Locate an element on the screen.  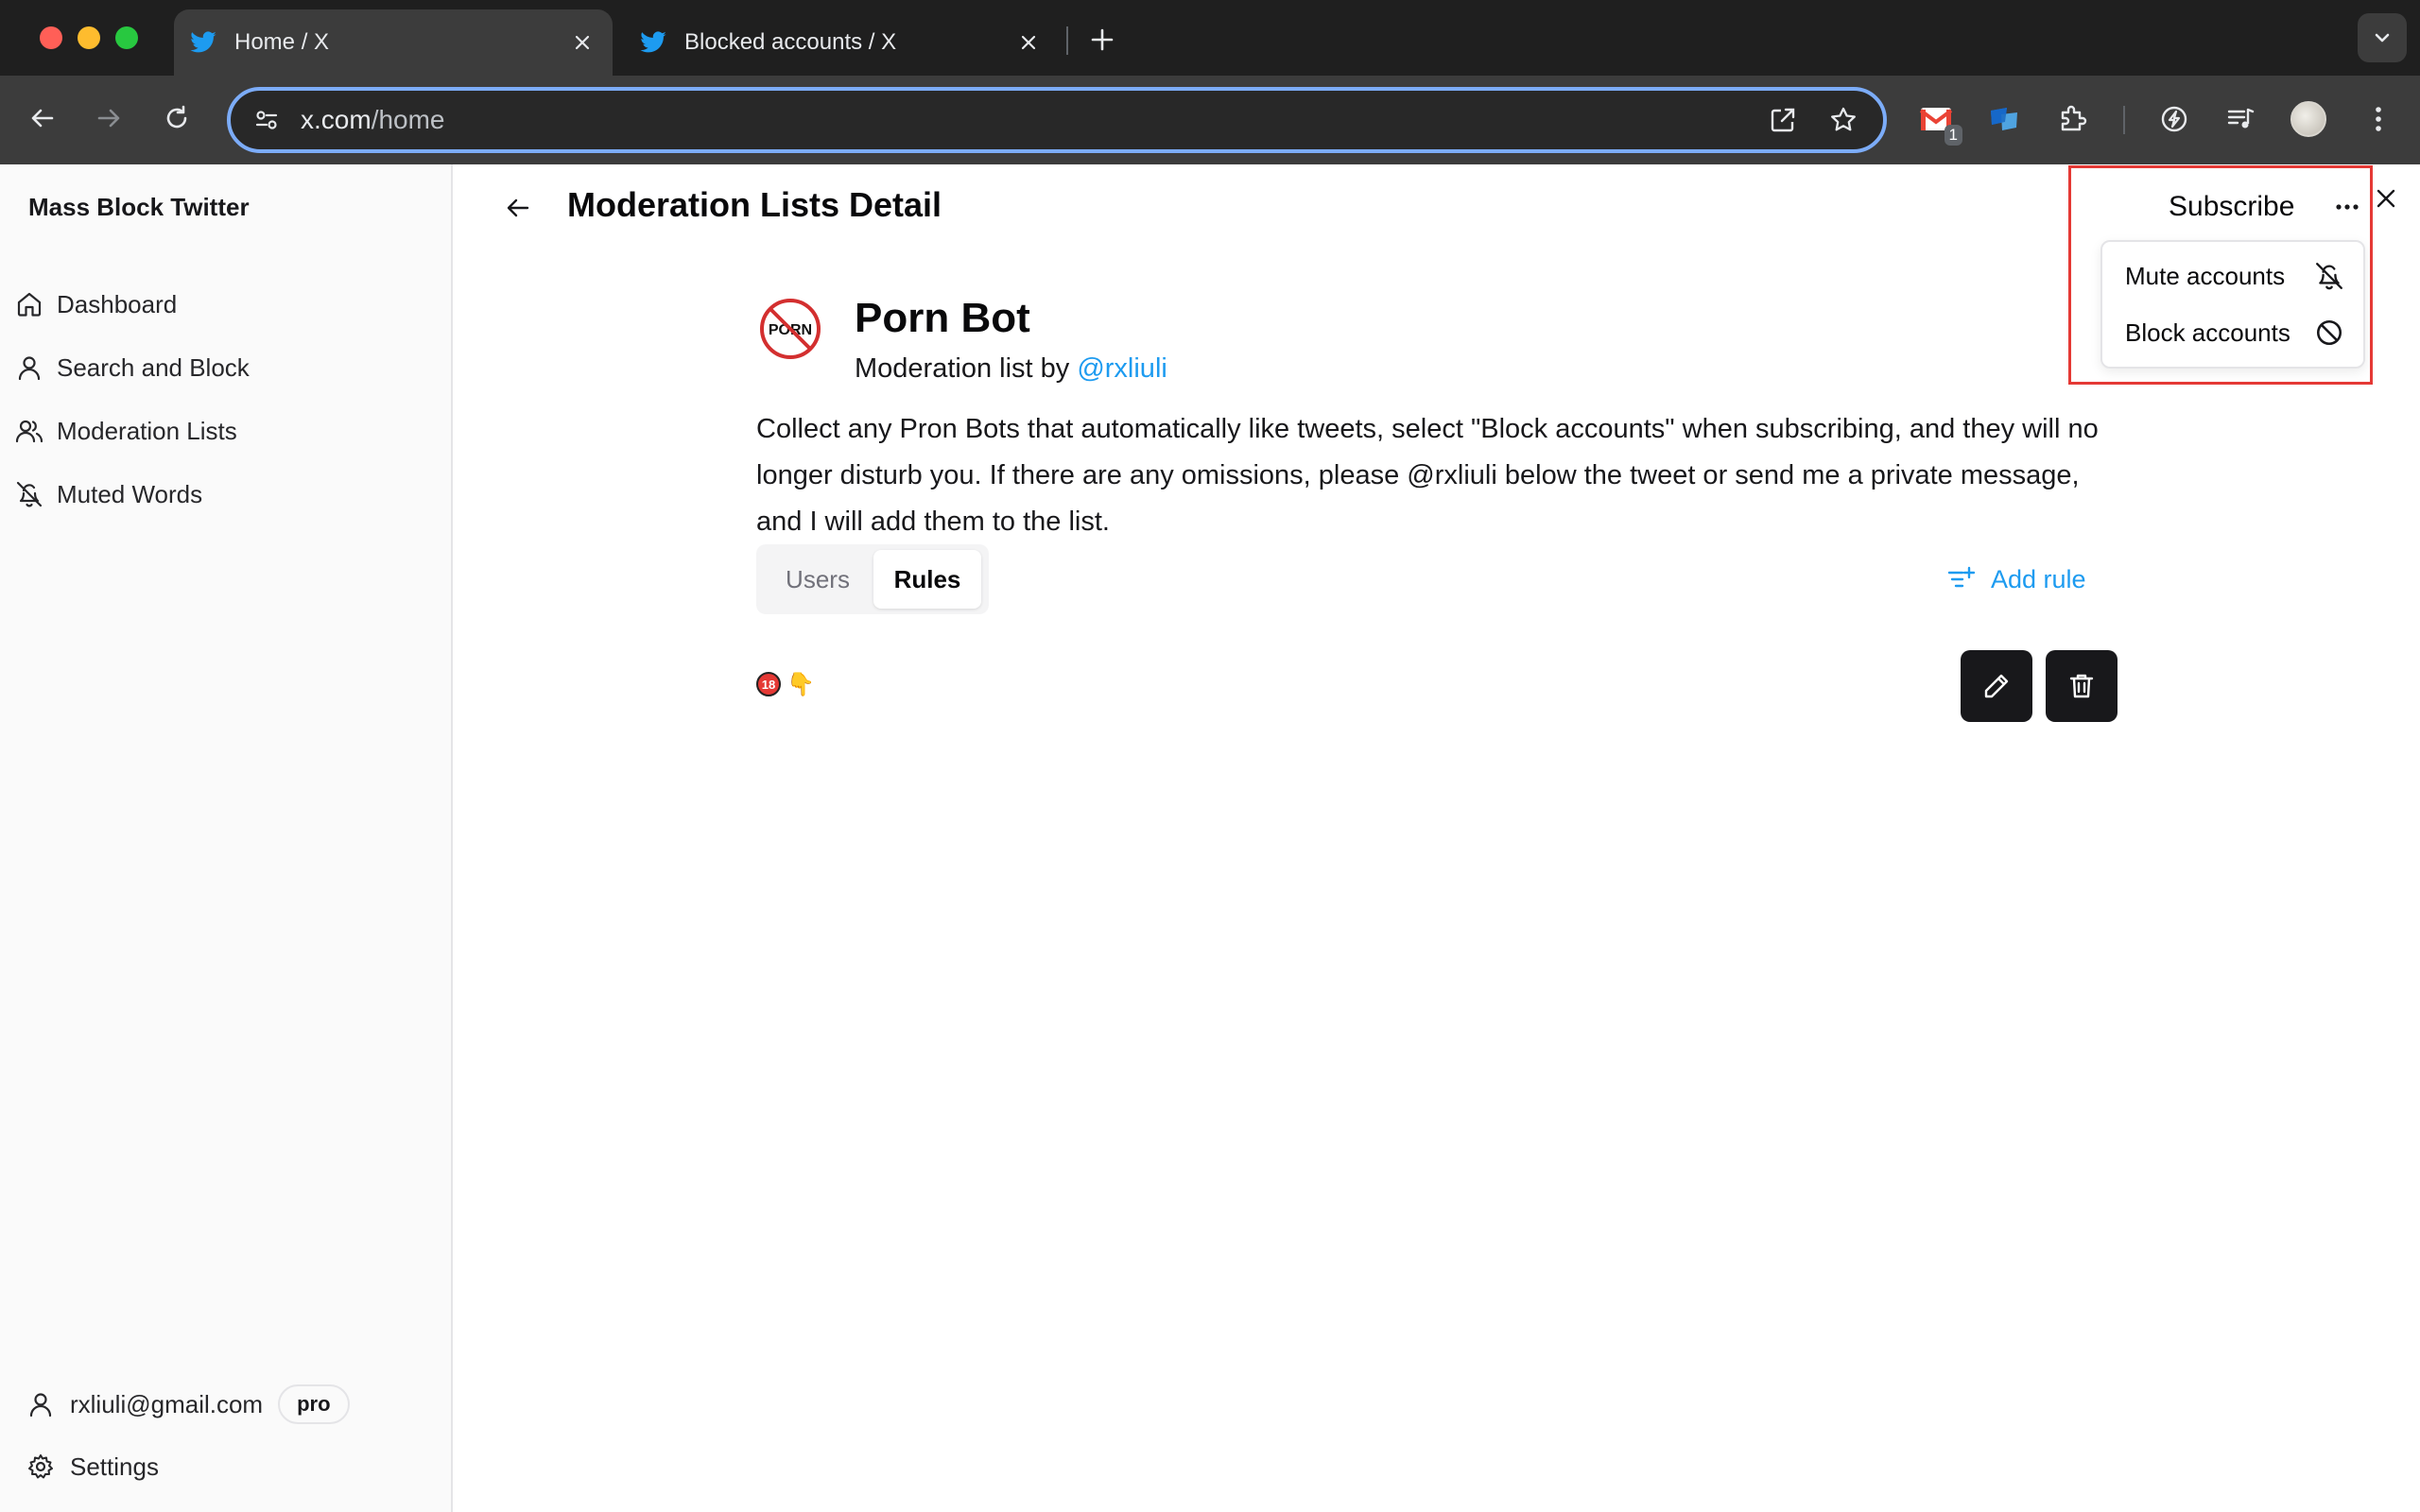
sidebar-item-label: Dashboard is located at coordinates (117, 303).